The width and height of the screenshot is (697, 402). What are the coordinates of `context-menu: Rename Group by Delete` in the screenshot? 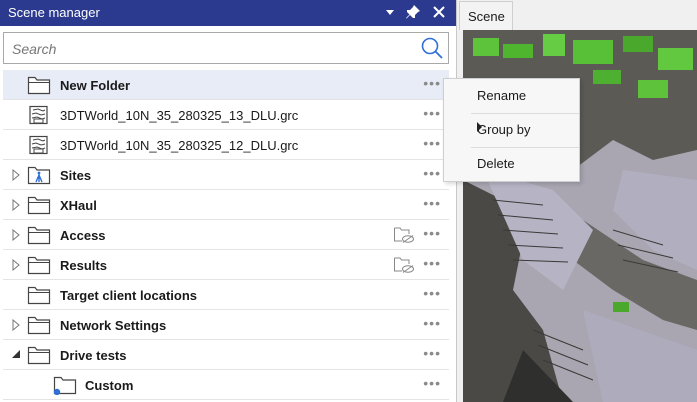 It's located at (511, 130).